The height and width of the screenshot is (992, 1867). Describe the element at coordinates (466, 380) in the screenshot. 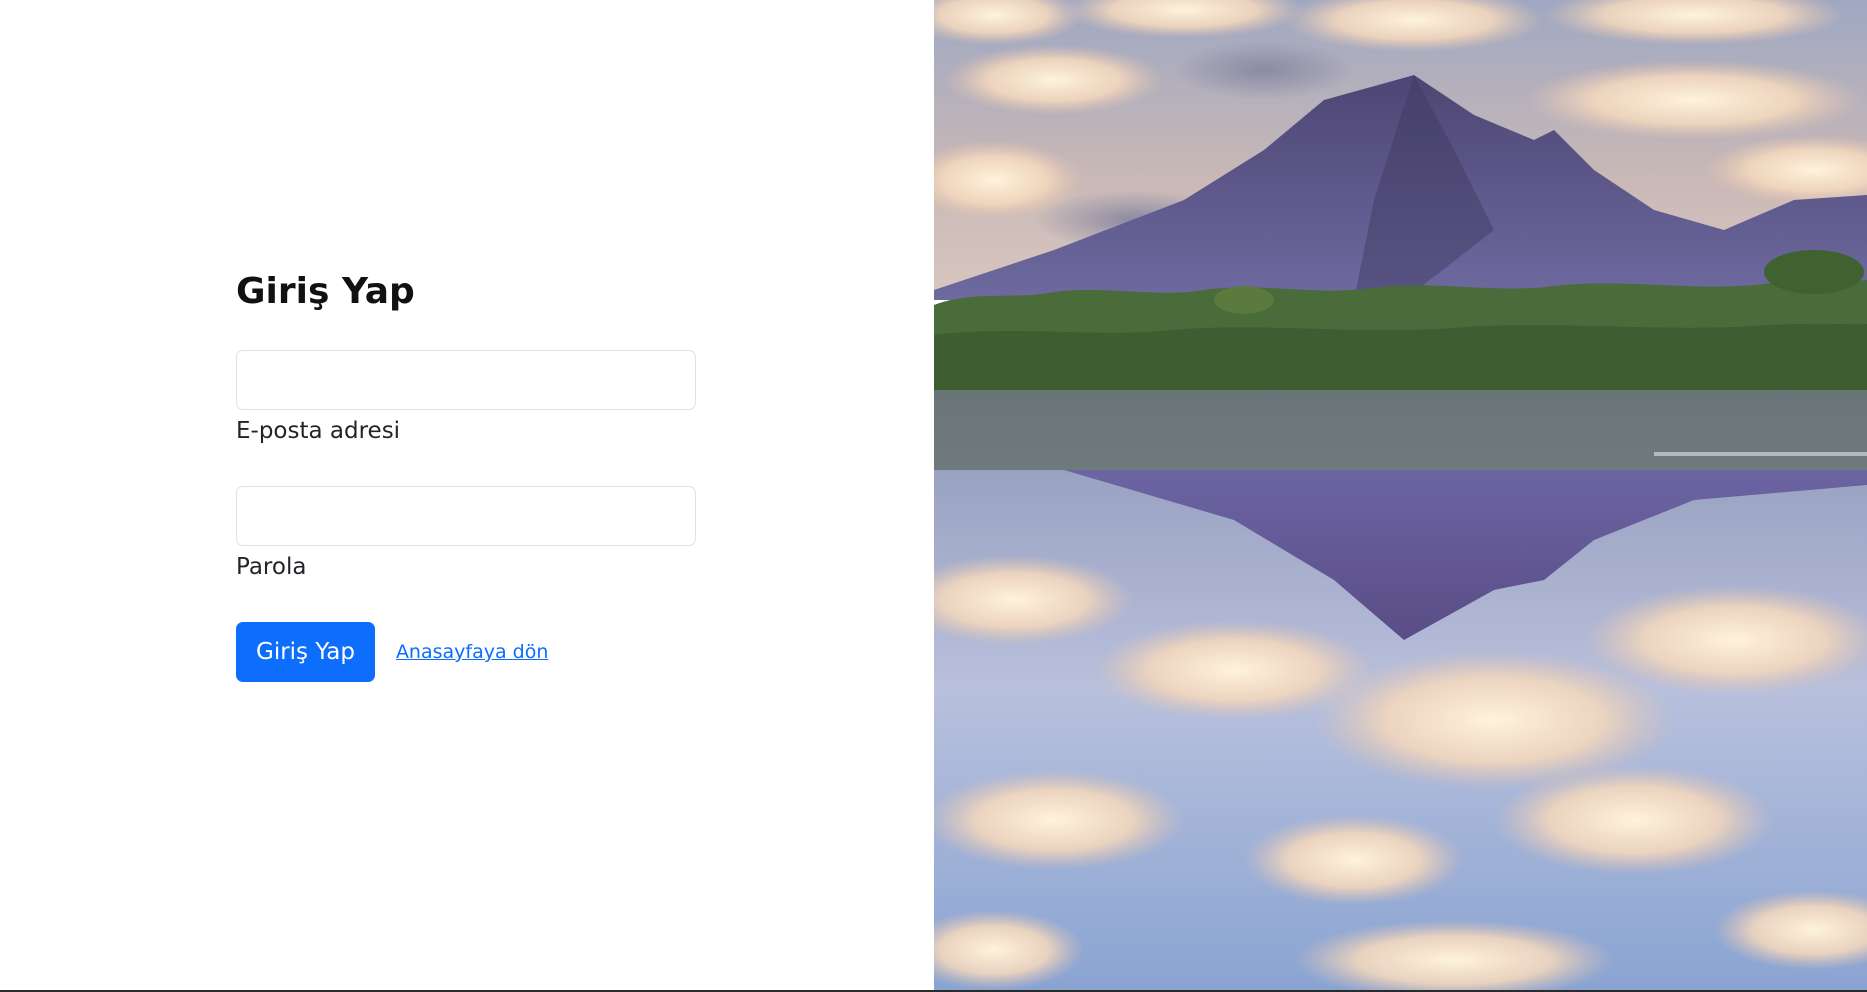

I see `email-input` at that location.